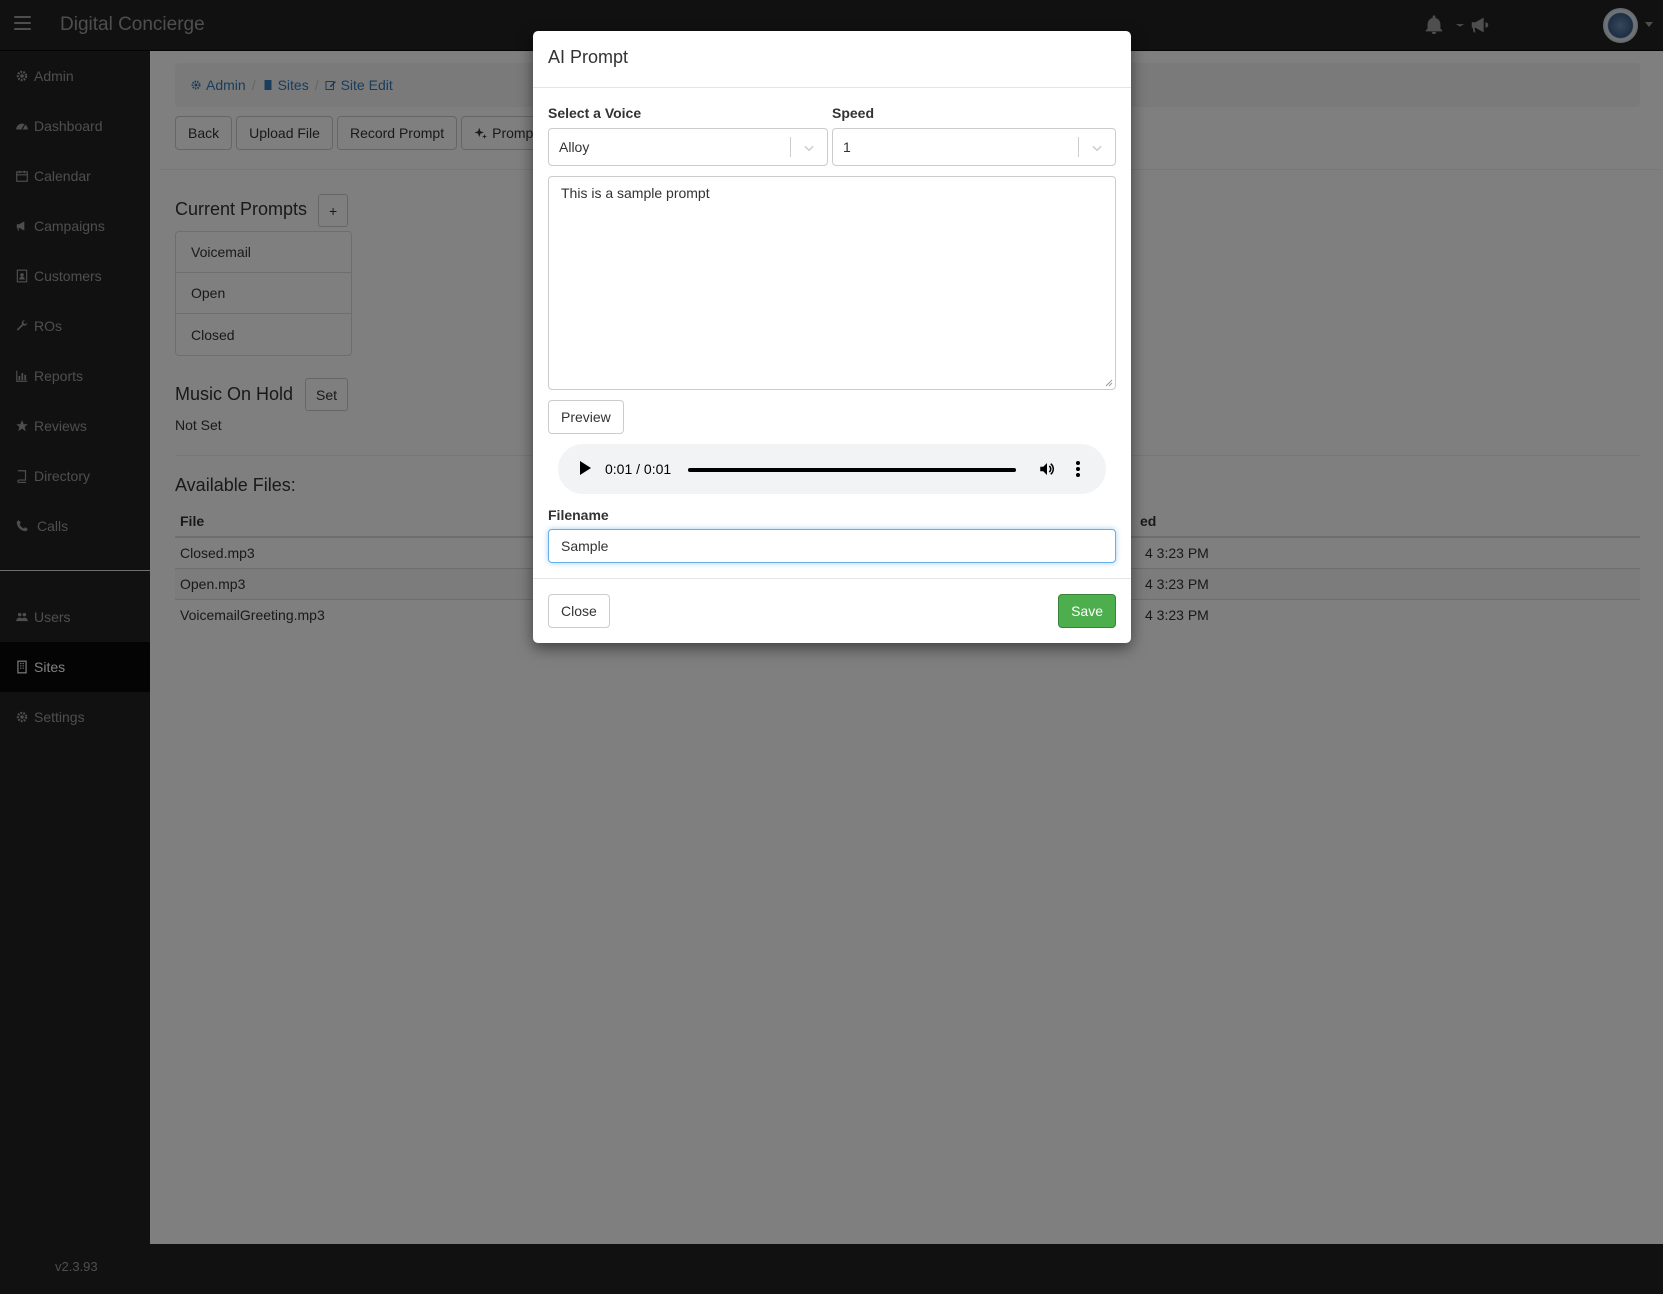  Describe the element at coordinates (688, 147) in the screenshot. I see `voice-select: Alloy` at that location.